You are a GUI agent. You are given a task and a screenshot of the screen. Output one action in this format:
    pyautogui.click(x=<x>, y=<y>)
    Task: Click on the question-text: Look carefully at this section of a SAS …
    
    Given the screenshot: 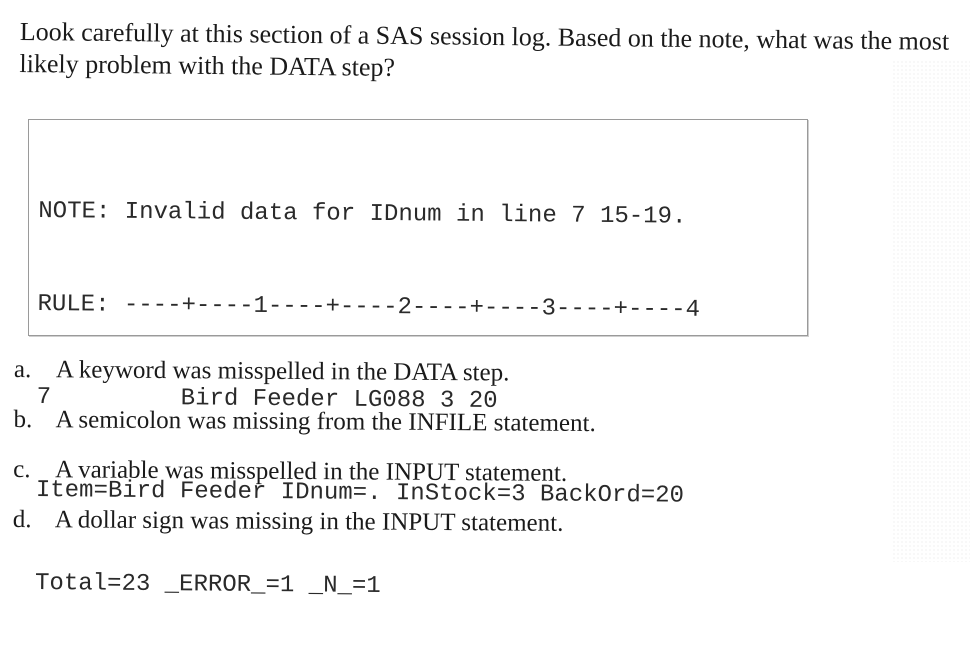 What is the action you would take?
    pyautogui.click(x=484, y=49)
    